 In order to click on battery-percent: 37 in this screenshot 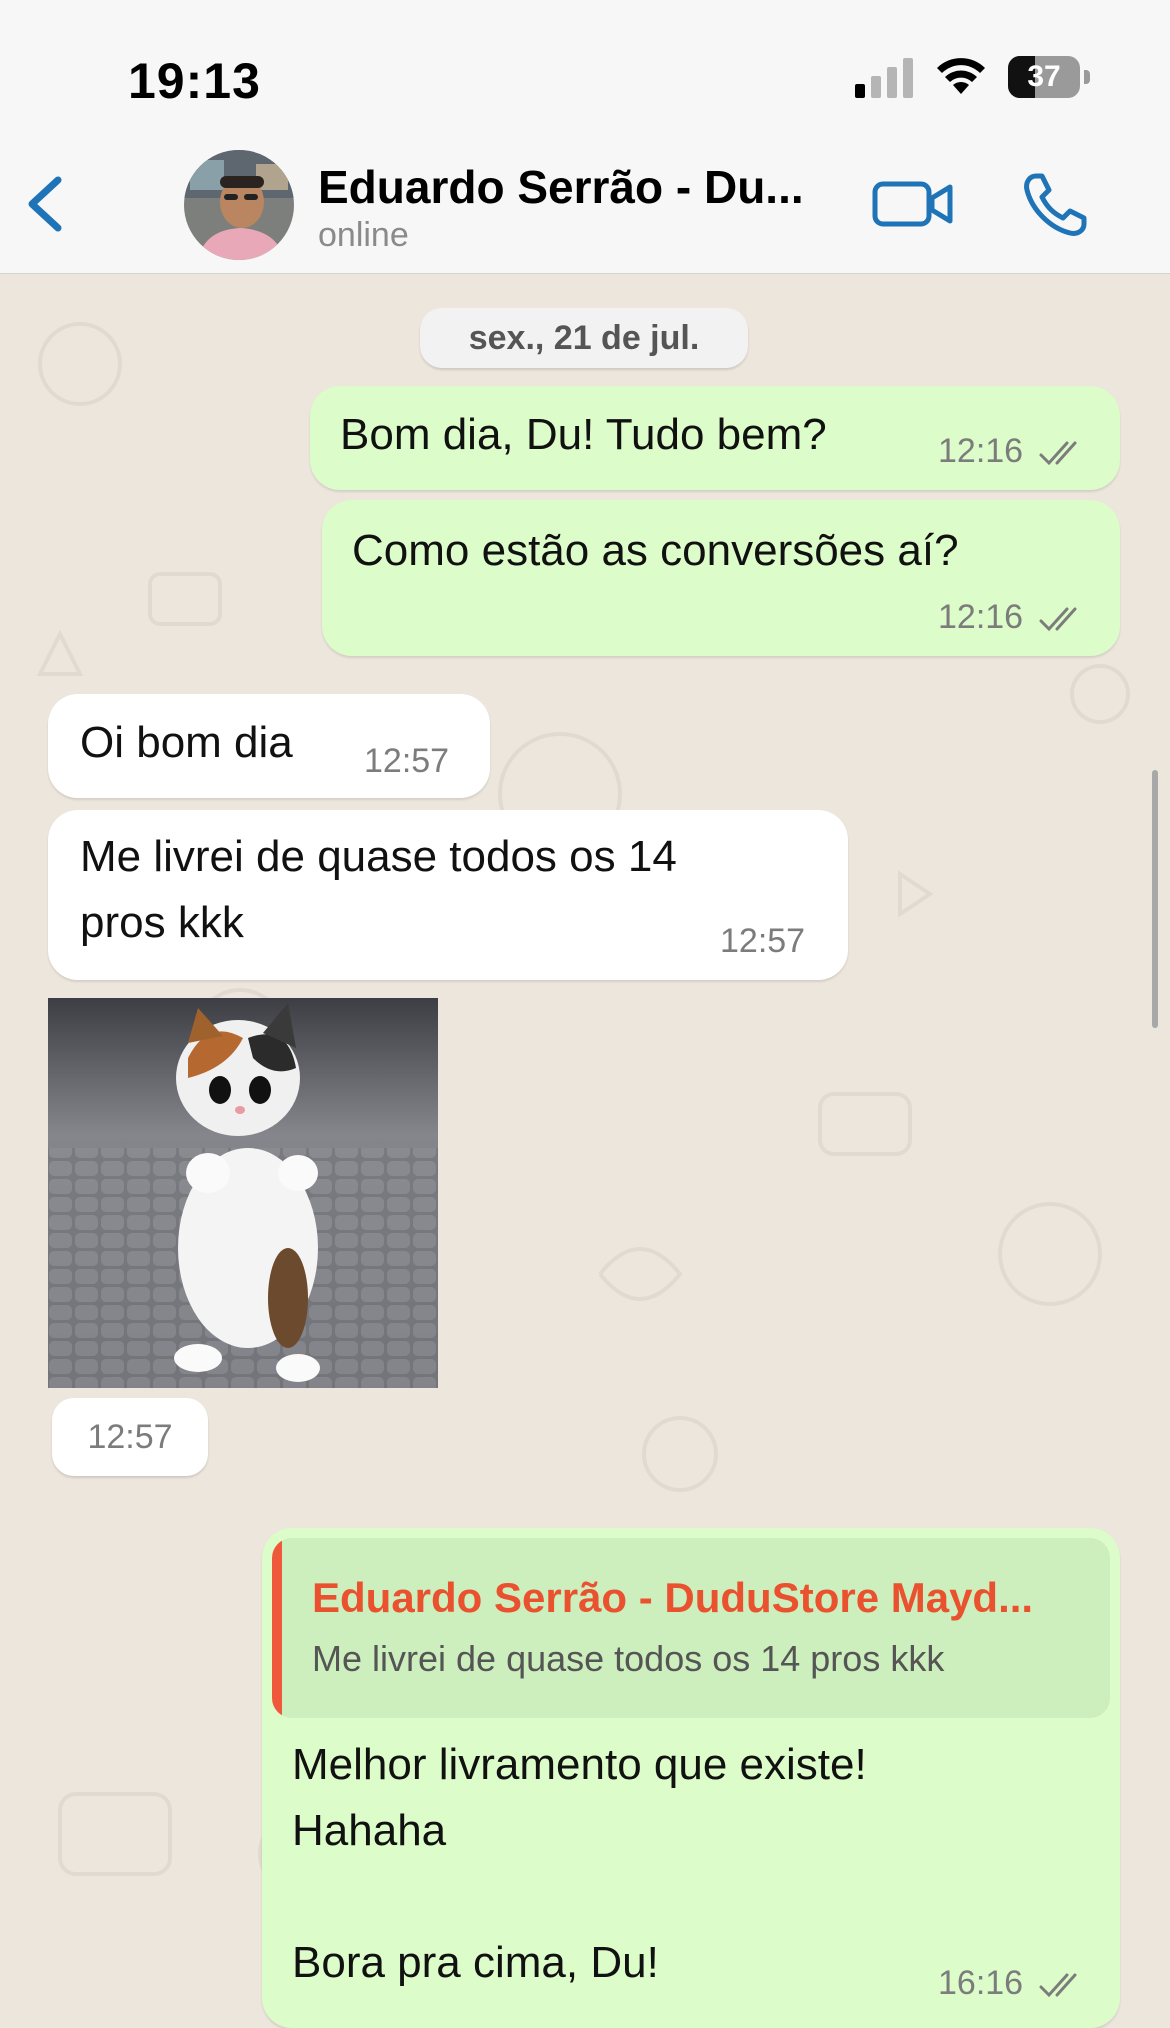, I will do `click(1044, 76)`.